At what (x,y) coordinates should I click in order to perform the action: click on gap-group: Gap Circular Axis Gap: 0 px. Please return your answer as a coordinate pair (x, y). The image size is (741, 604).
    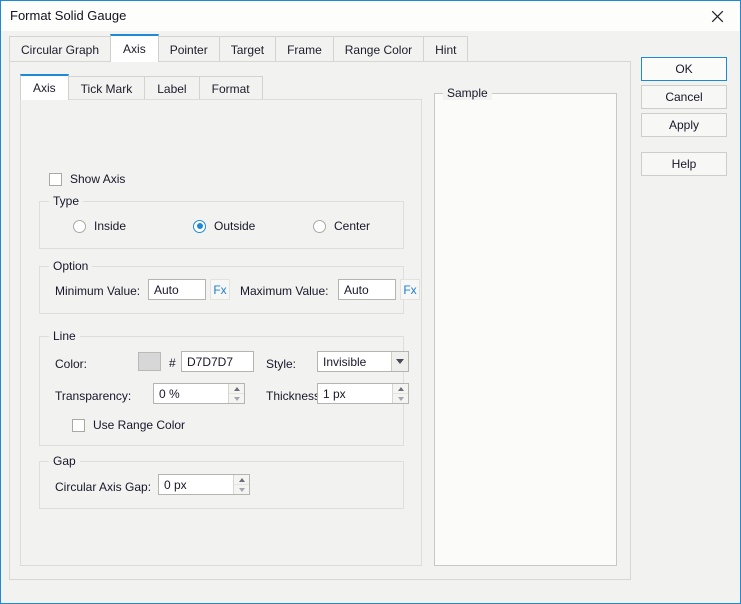
    Looking at the image, I should click on (221, 481).